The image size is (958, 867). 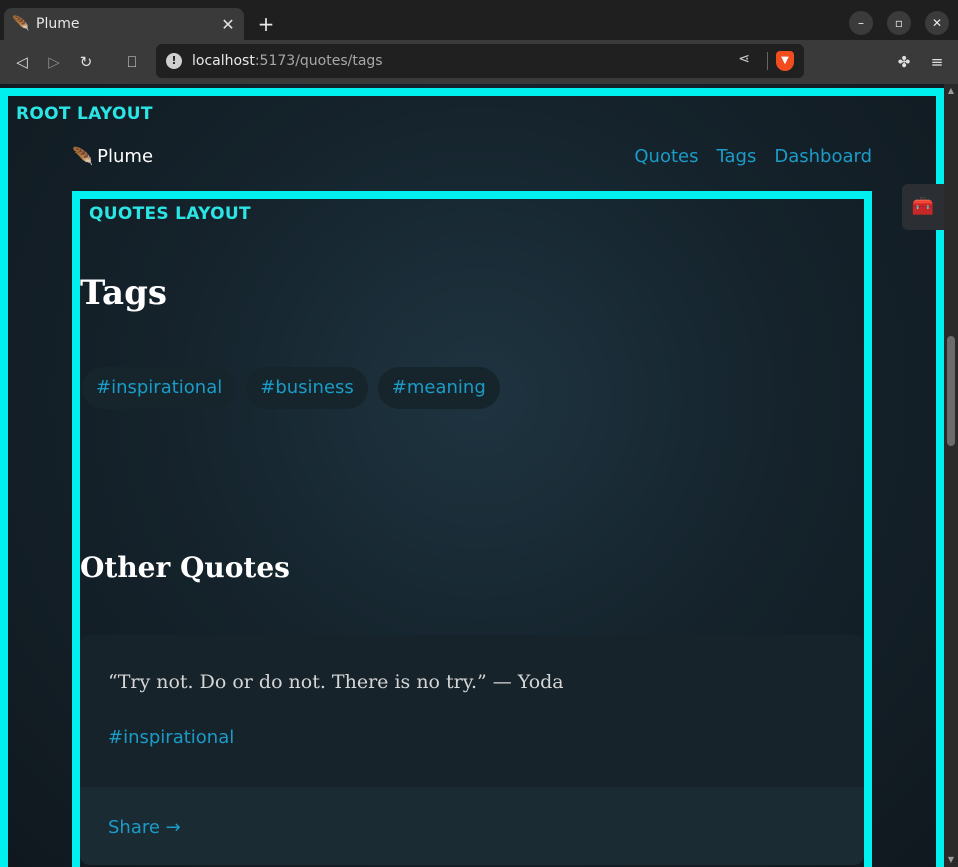 What do you see at coordinates (951, 391) in the screenshot?
I see `scrollbar-thumb` at bounding box center [951, 391].